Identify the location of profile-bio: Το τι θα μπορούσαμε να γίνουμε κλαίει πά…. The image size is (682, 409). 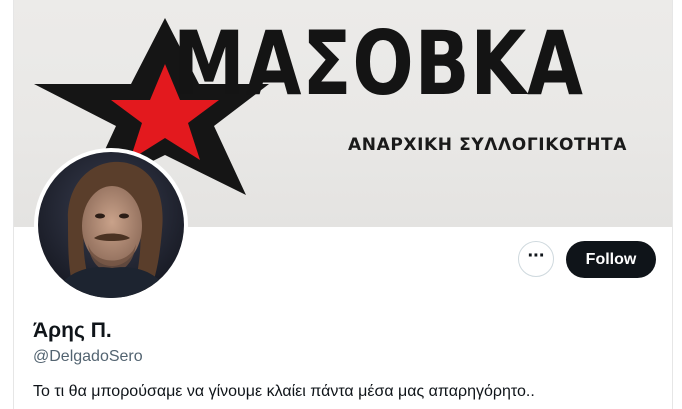
(284, 391).